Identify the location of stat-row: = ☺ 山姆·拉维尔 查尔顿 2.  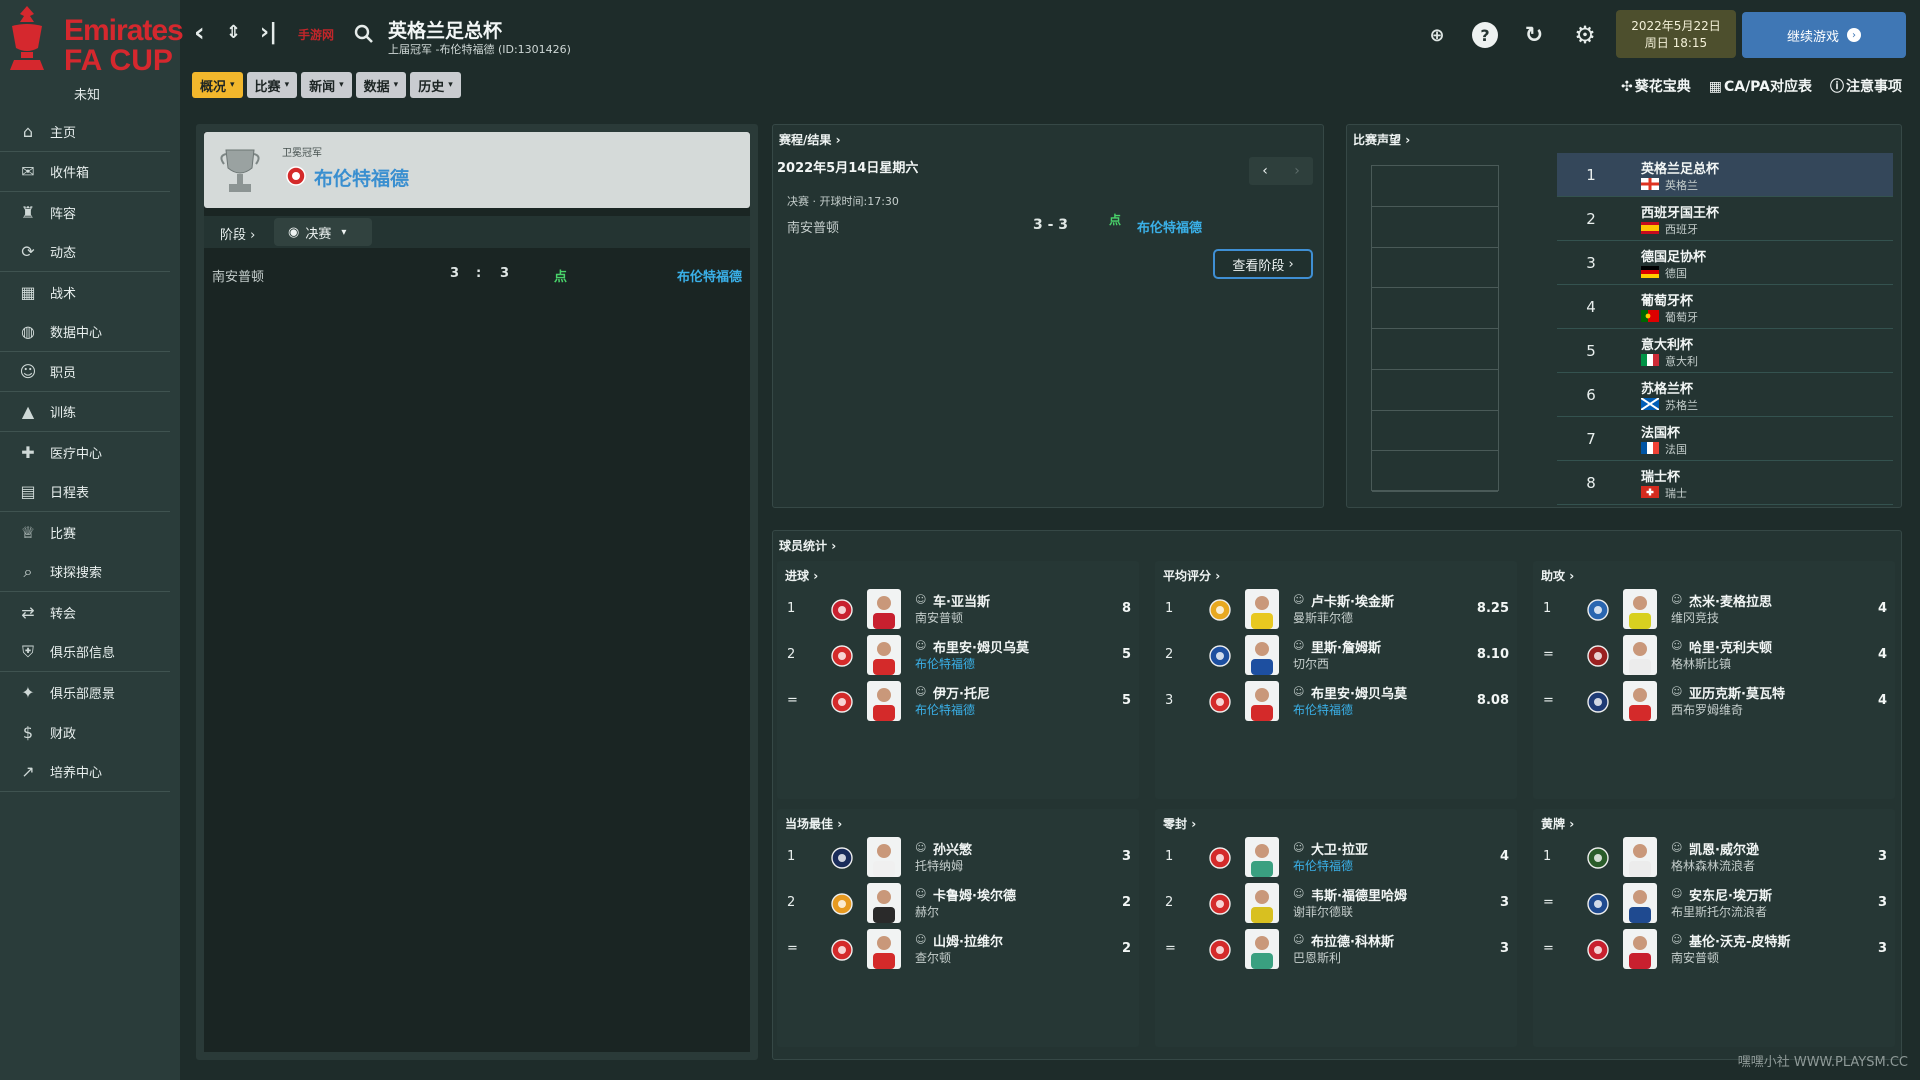
(958, 949).